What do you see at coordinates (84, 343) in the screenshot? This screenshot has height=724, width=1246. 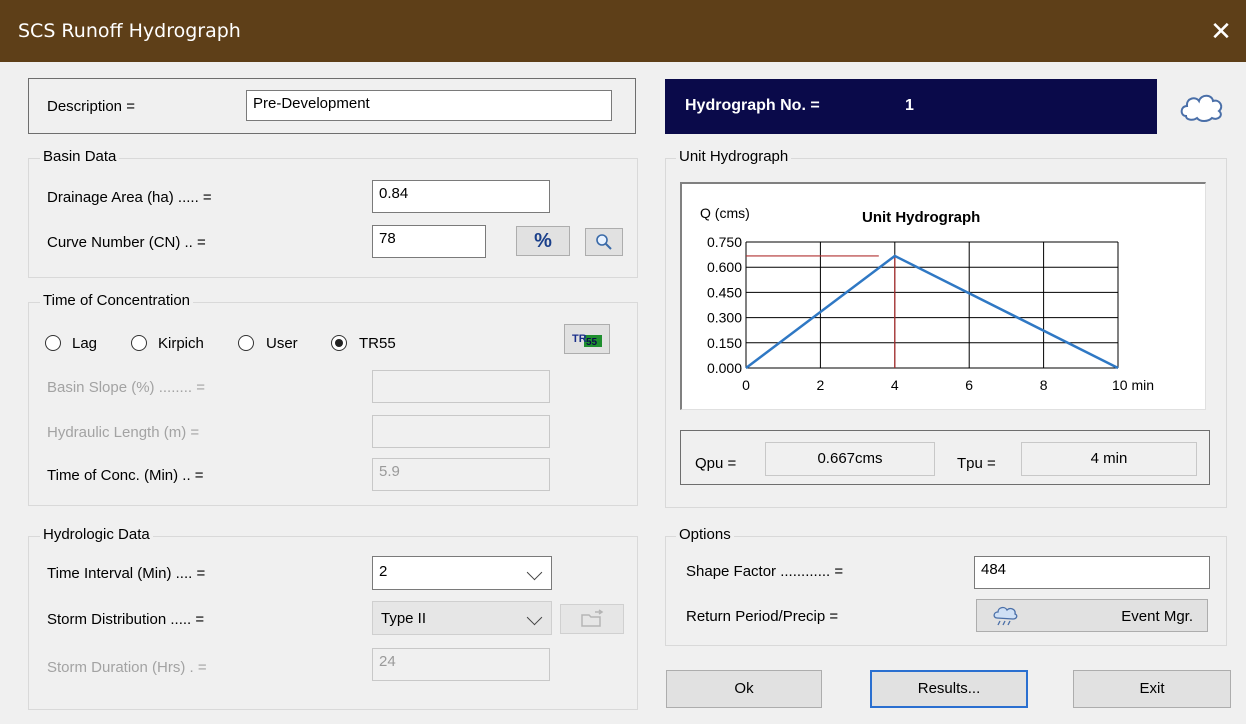 I see `radio-lag-label: Lag` at bounding box center [84, 343].